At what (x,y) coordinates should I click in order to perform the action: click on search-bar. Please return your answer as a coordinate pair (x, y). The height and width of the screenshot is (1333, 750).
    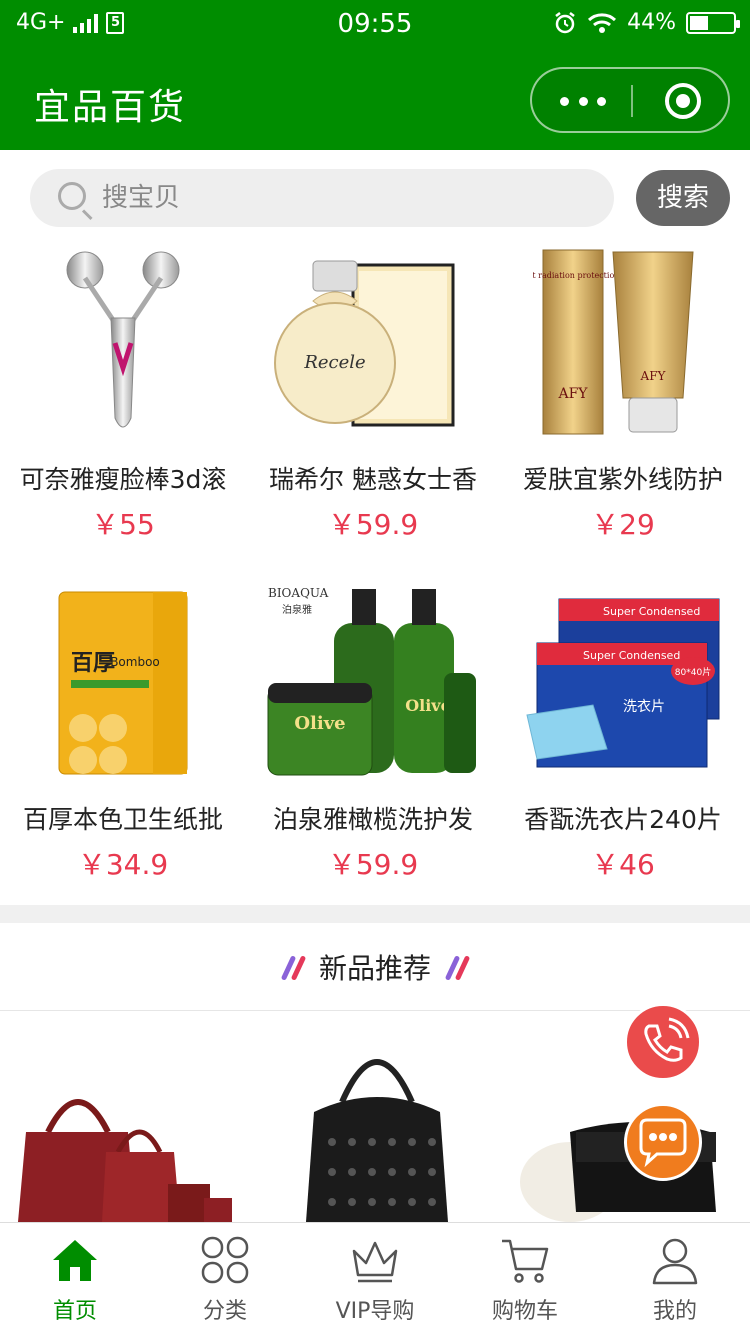
    Looking at the image, I should click on (322, 198).